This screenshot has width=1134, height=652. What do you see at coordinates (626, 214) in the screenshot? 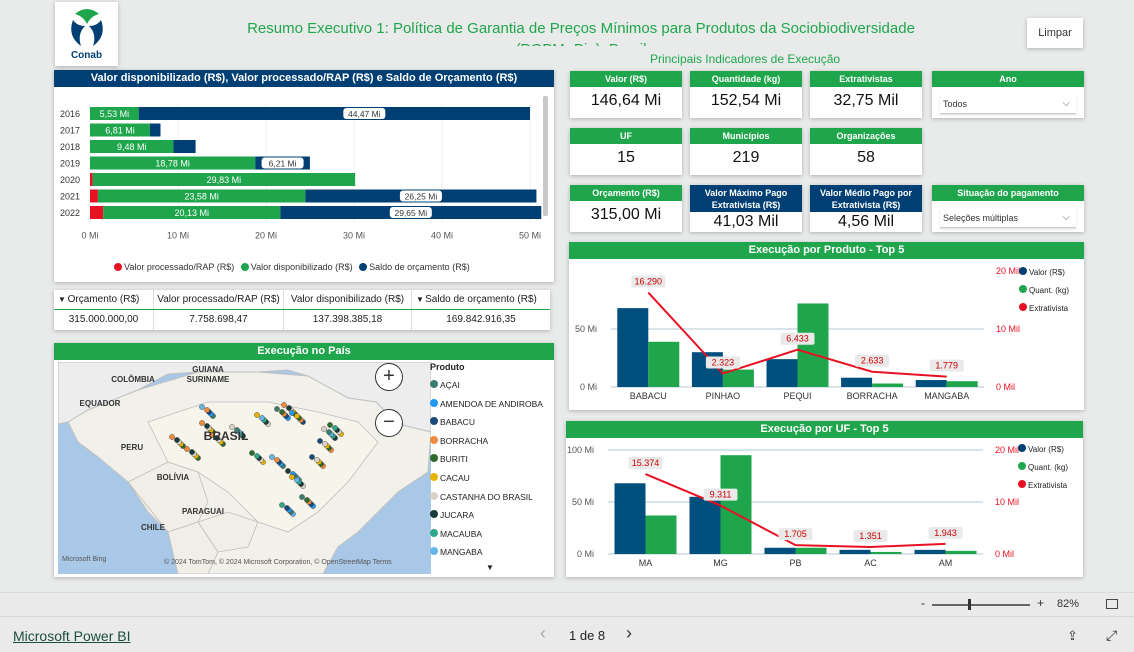
I see `kpi-orcamento-value: 315,00 Mi` at bounding box center [626, 214].